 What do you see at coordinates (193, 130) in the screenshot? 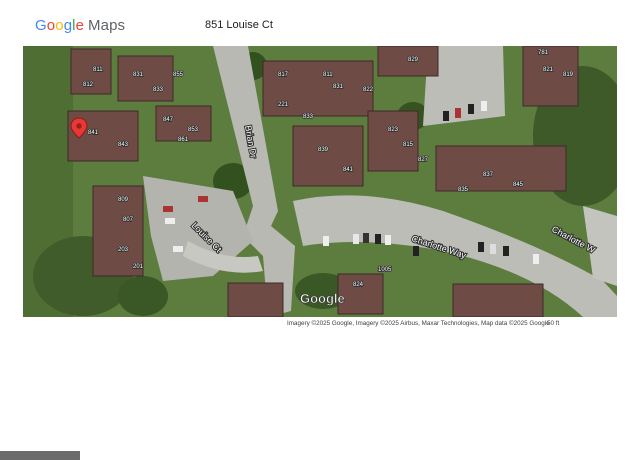
I see `unit-label: 853` at bounding box center [193, 130].